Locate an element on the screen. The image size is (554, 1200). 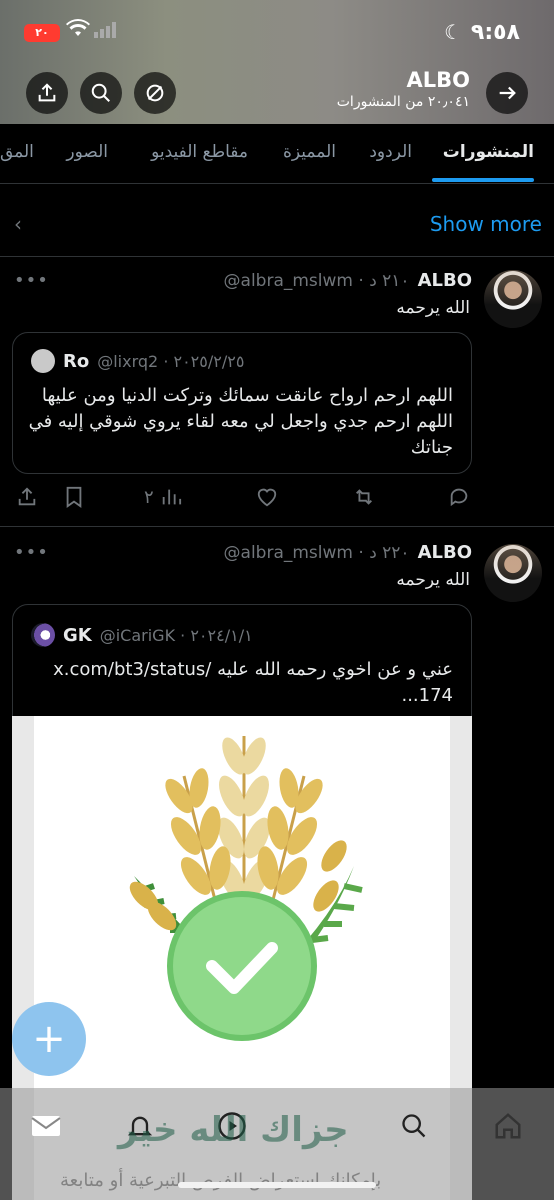
tab-posts: المنشورات is located at coordinates (488, 152).